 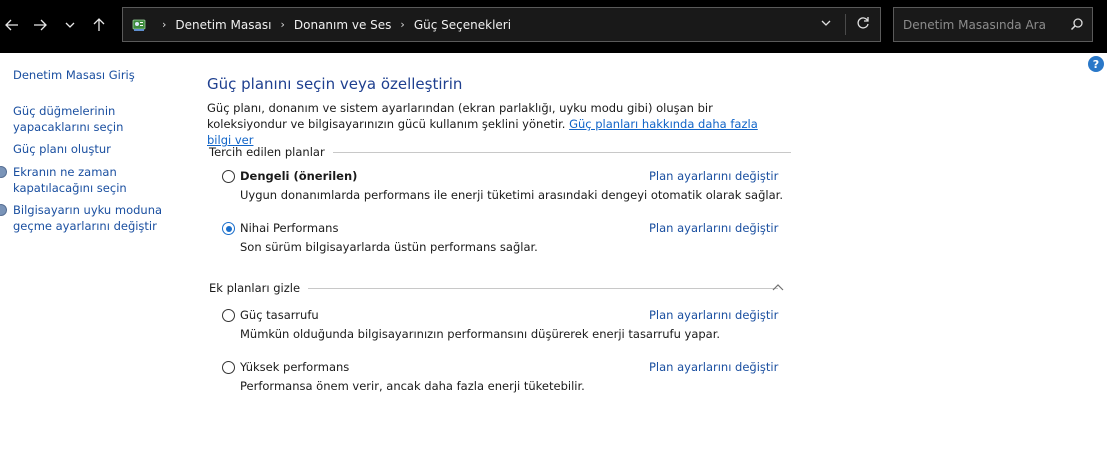 I want to click on forward-button, so click(x=40, y=25).